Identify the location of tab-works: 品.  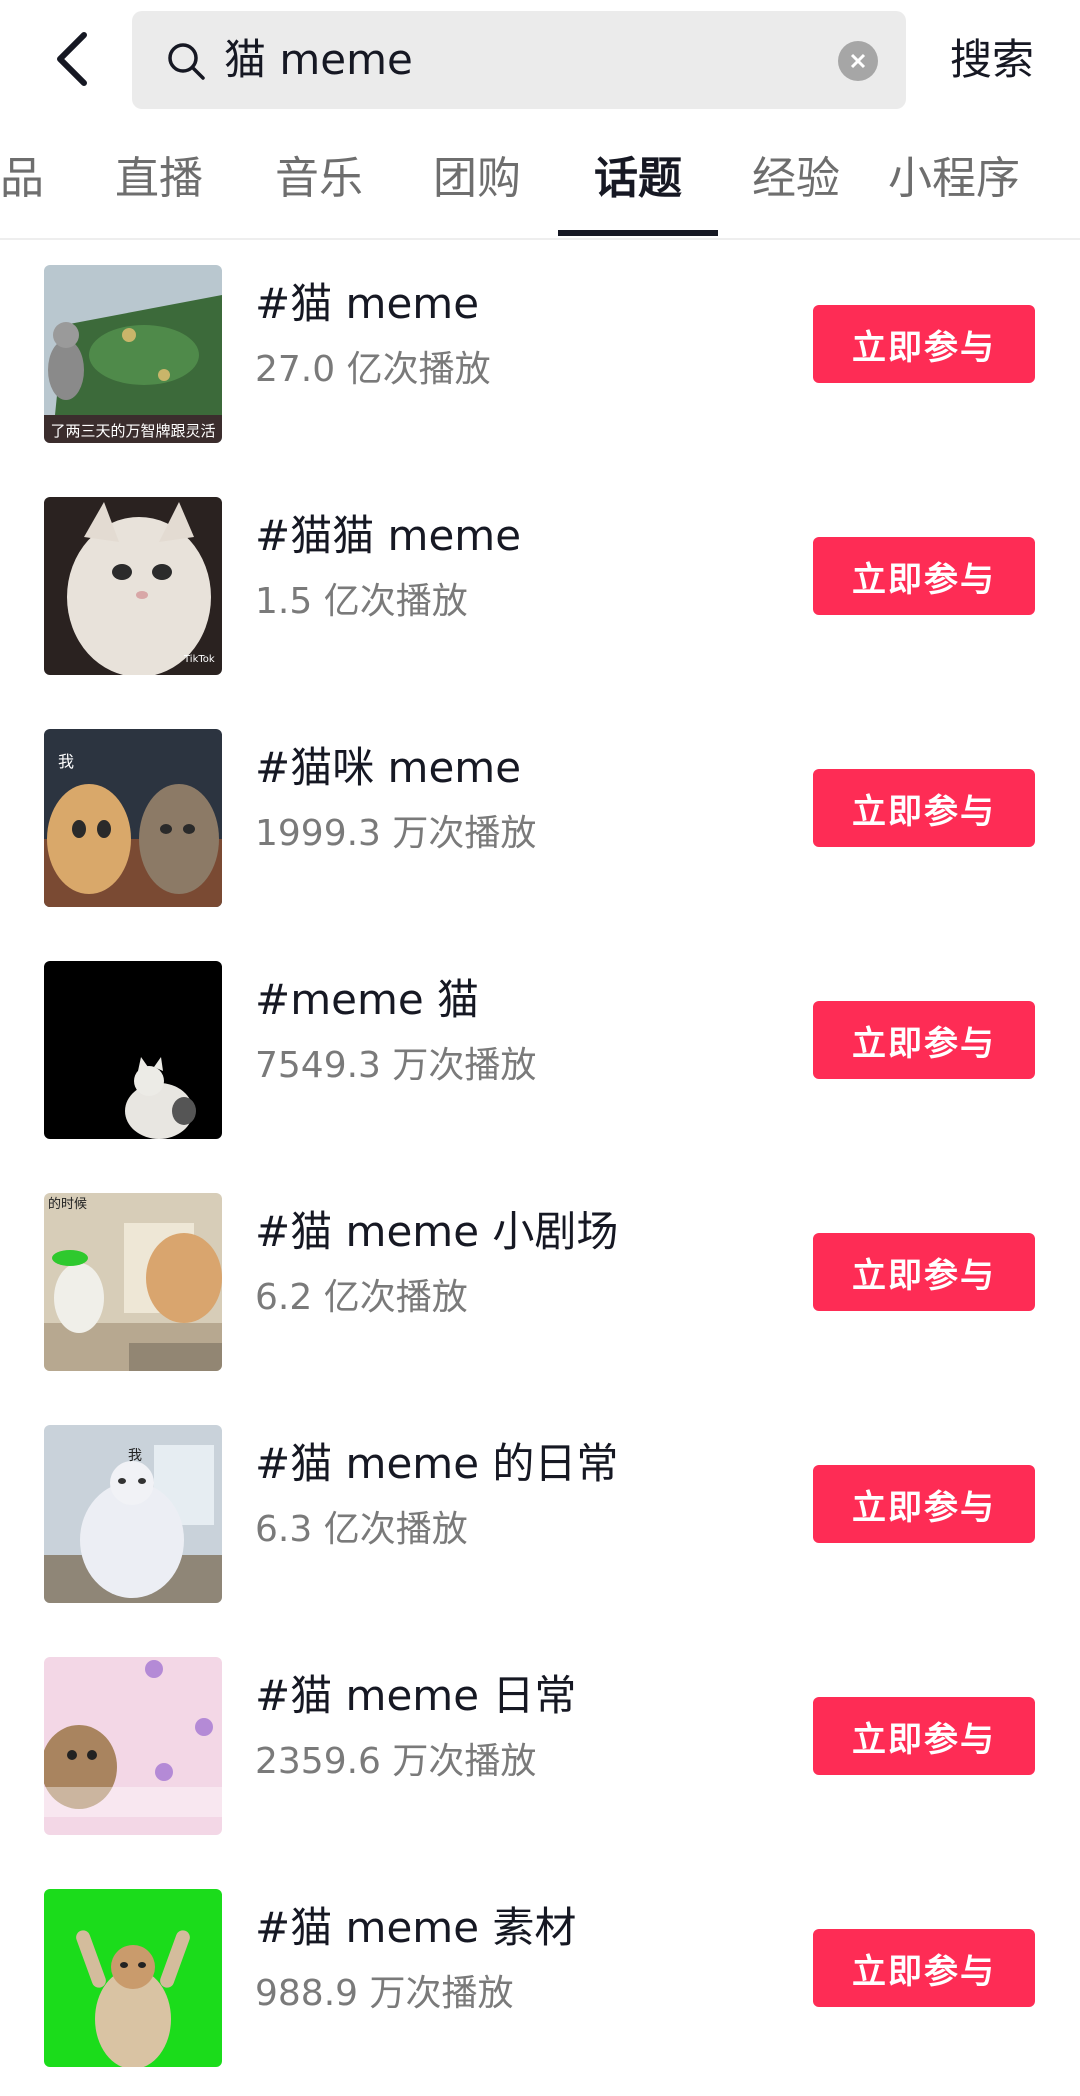
(22, 179).